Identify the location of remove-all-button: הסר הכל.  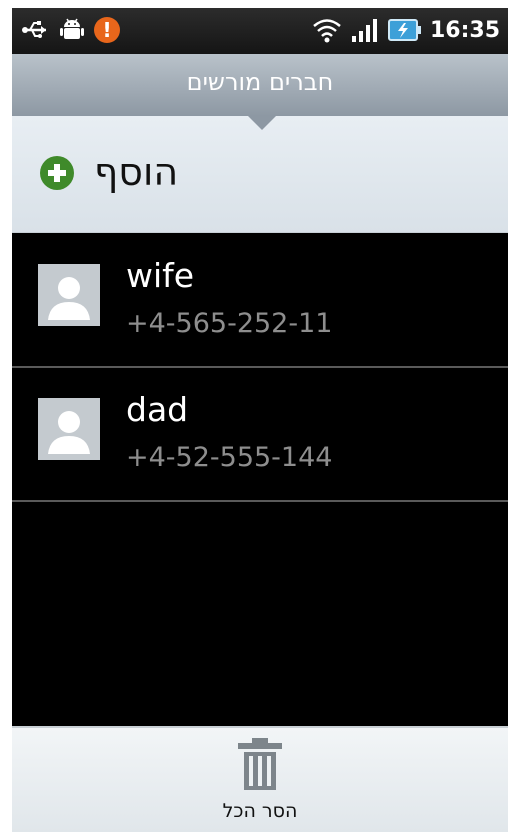
(260, 779).